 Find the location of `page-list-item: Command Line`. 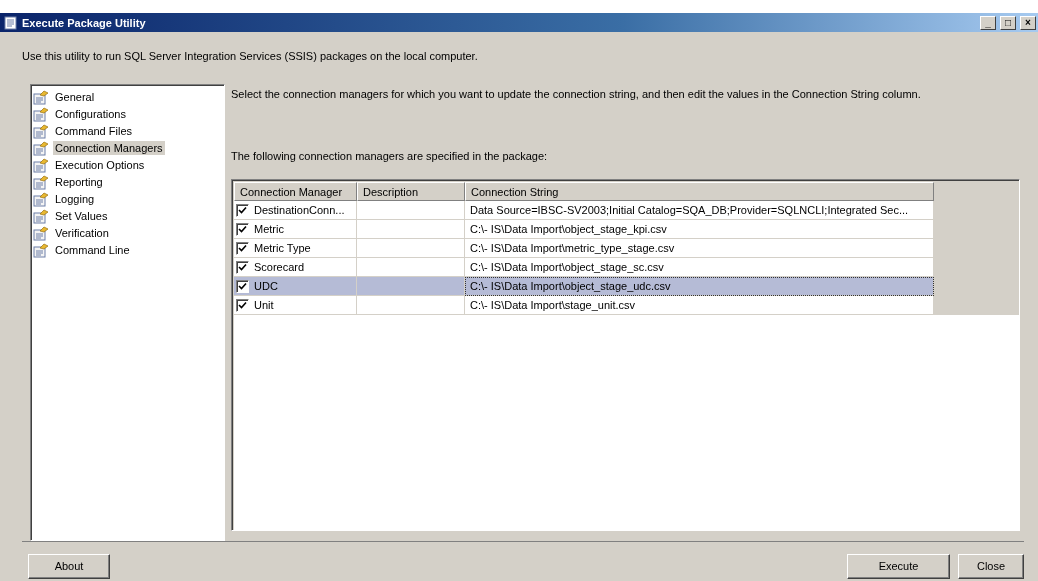

page-list-item: Command Line is located at coordinates (92, 249).